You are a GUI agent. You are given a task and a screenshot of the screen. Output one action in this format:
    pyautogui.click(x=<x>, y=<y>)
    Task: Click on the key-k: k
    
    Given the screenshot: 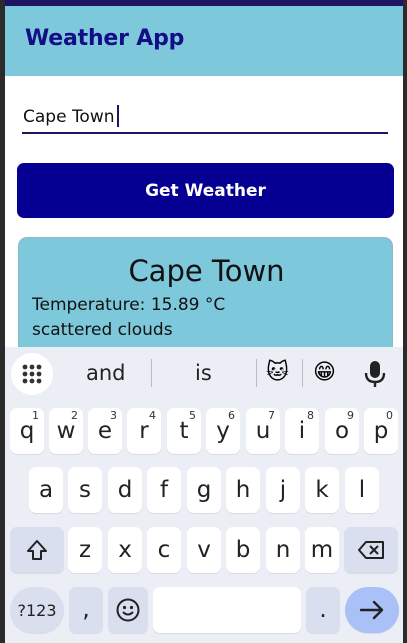 What is the action you would take?
    pyautogui.click(x=322, y=490)
    